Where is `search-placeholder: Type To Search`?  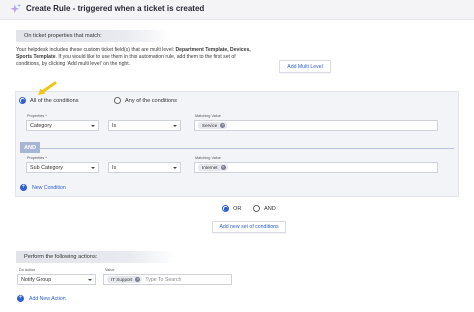 search-placeholder: Type To Search is located at coordinates (163, 279).